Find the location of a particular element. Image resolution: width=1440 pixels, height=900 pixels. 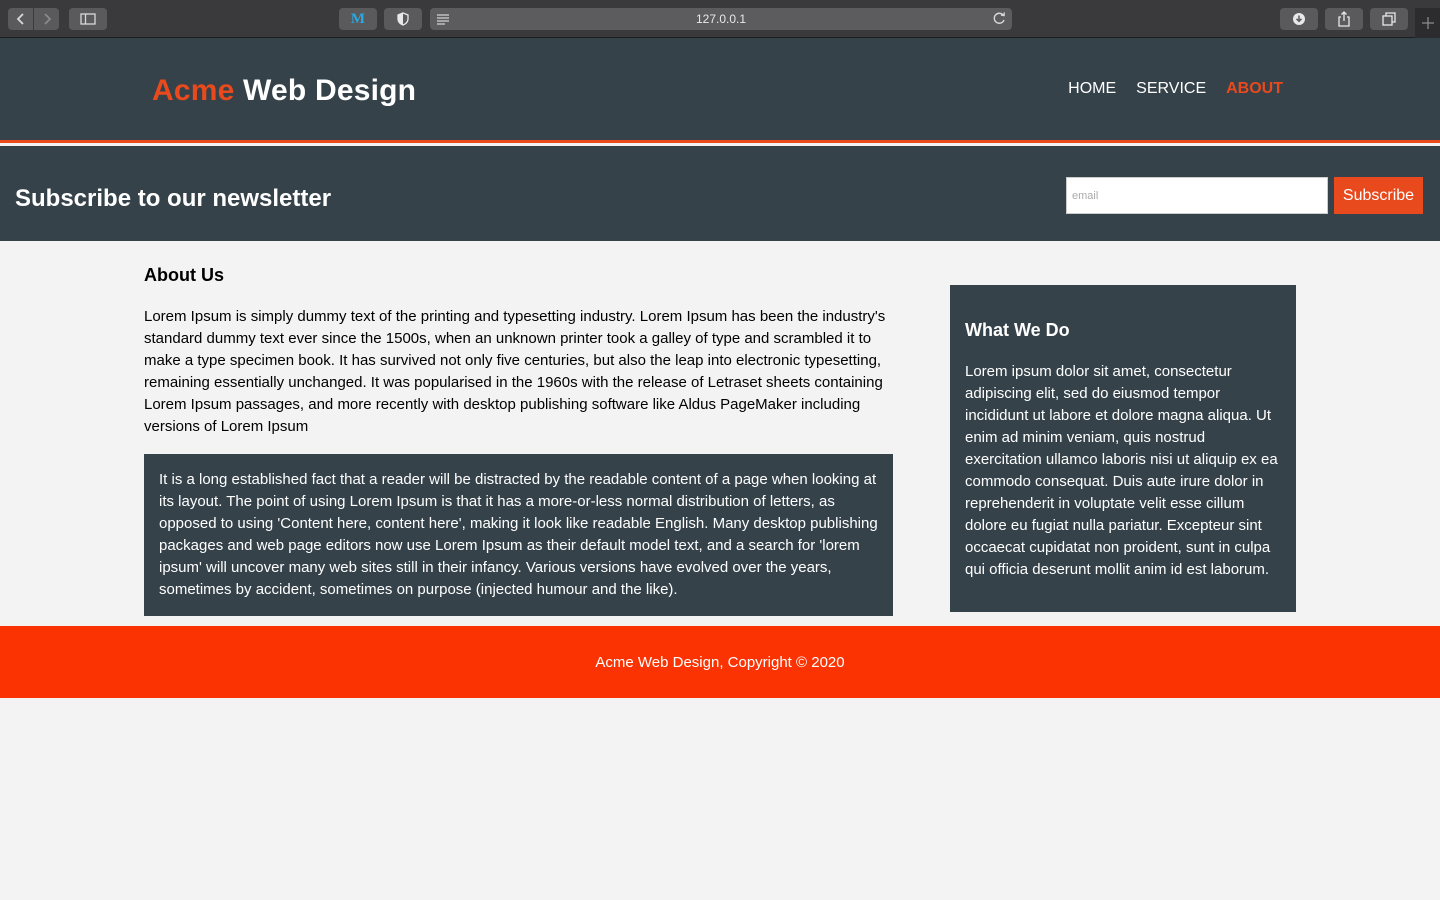

address-url: 127.0.0.1 is located at coordinates (721, 19).